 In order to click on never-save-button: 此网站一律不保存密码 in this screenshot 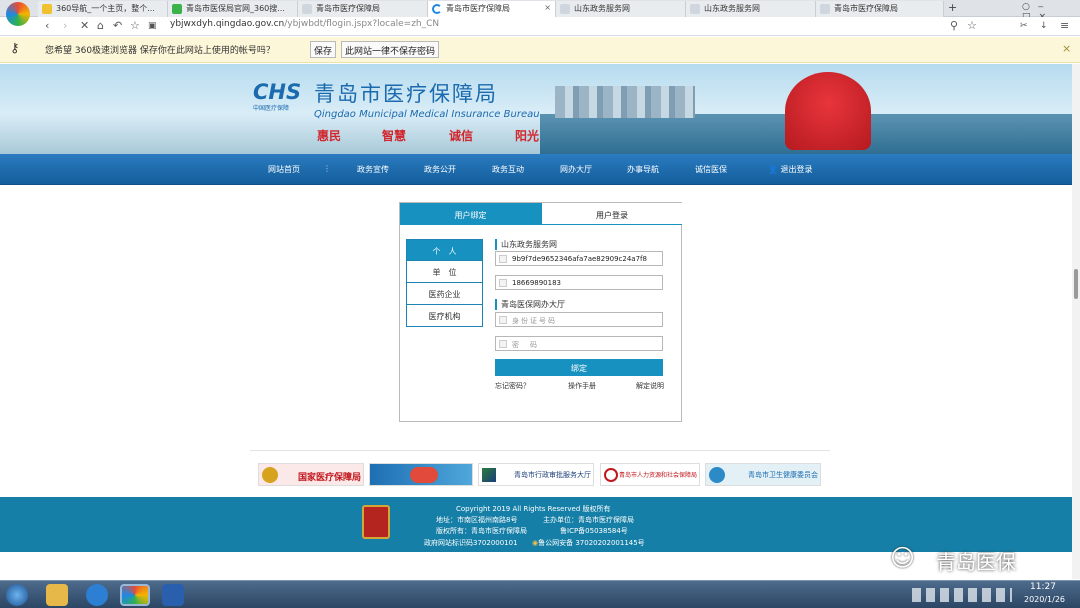, I will do `click(390, 49)`.